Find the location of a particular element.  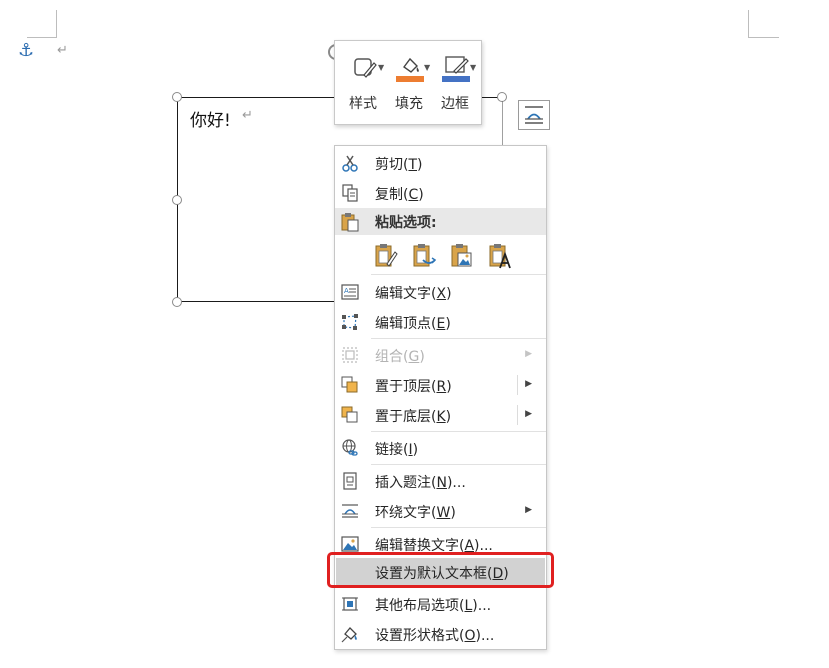

menu-item-label: 剪切(T) is located at coordinates (399, 165).